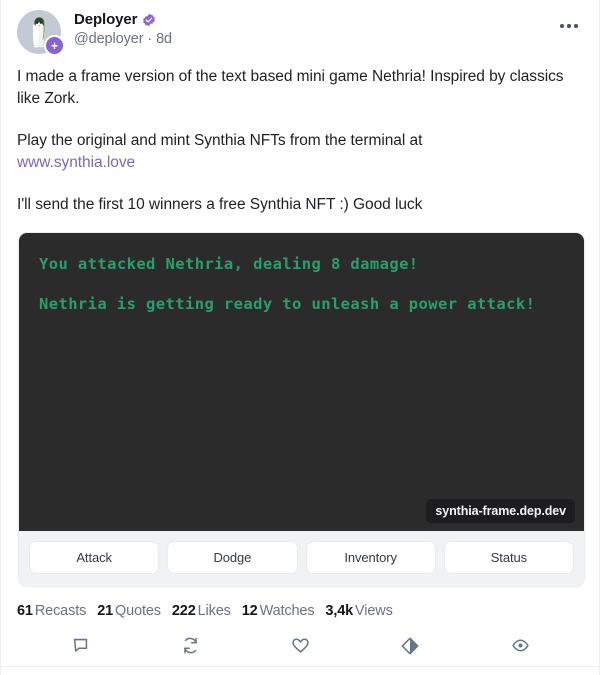 The width and height of the screenshot is (600, 675). I want to click on frame-button-attack: Attack, so click(94, 557).